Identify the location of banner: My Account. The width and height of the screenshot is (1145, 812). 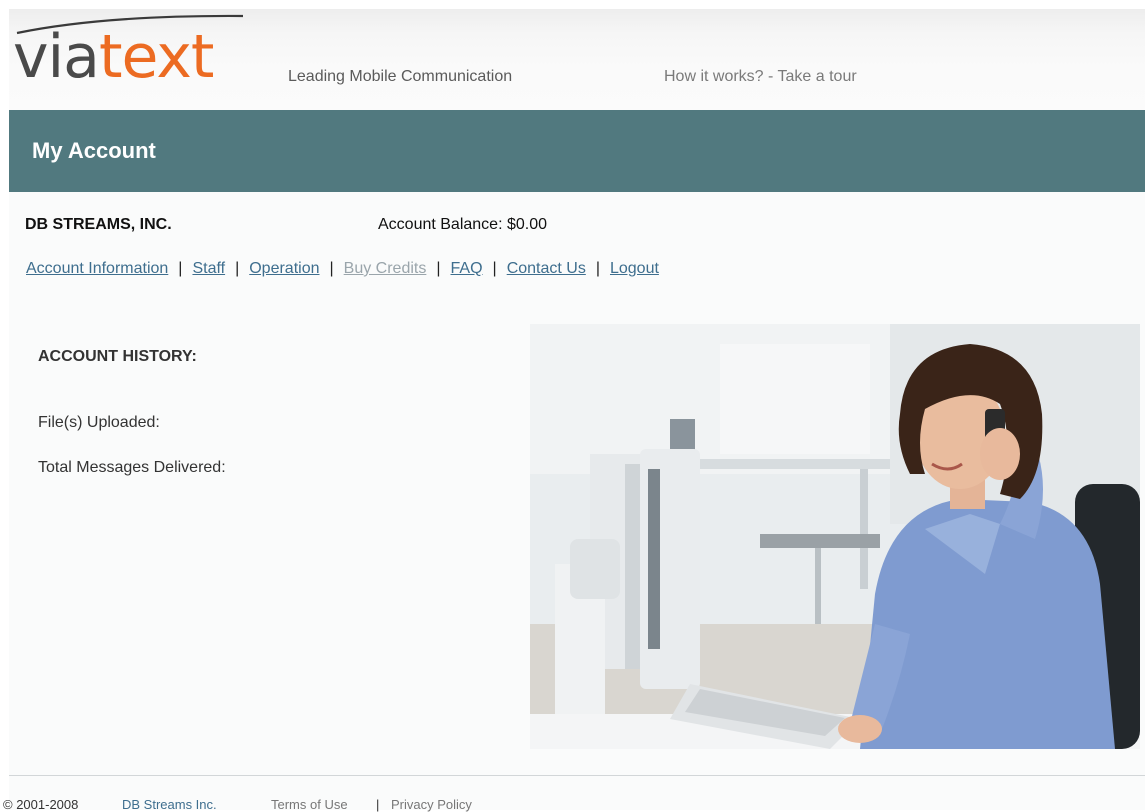
(577, 151).